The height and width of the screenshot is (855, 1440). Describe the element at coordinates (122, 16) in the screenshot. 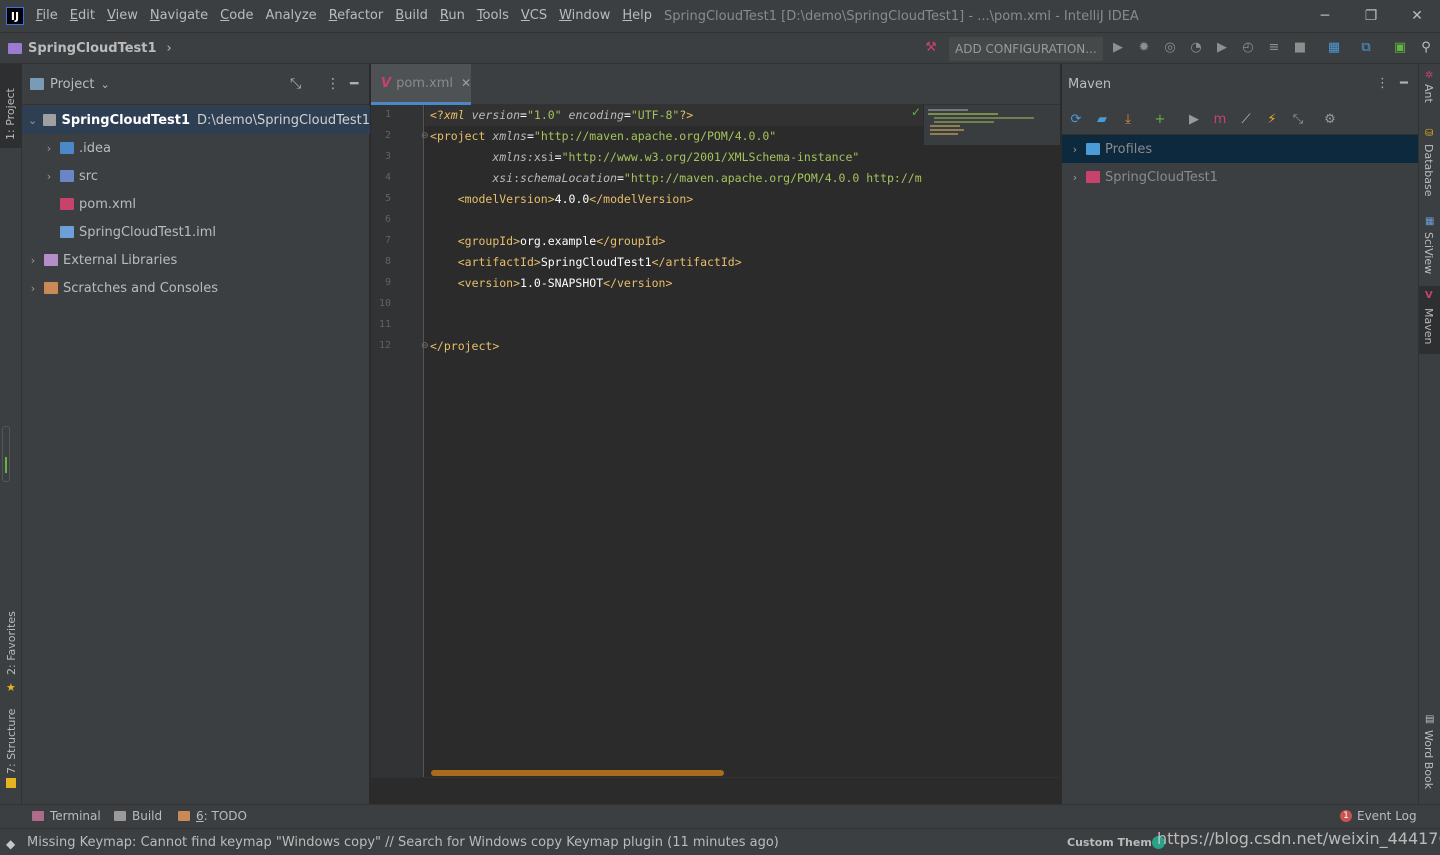

I see `menu-item: View` at that location.